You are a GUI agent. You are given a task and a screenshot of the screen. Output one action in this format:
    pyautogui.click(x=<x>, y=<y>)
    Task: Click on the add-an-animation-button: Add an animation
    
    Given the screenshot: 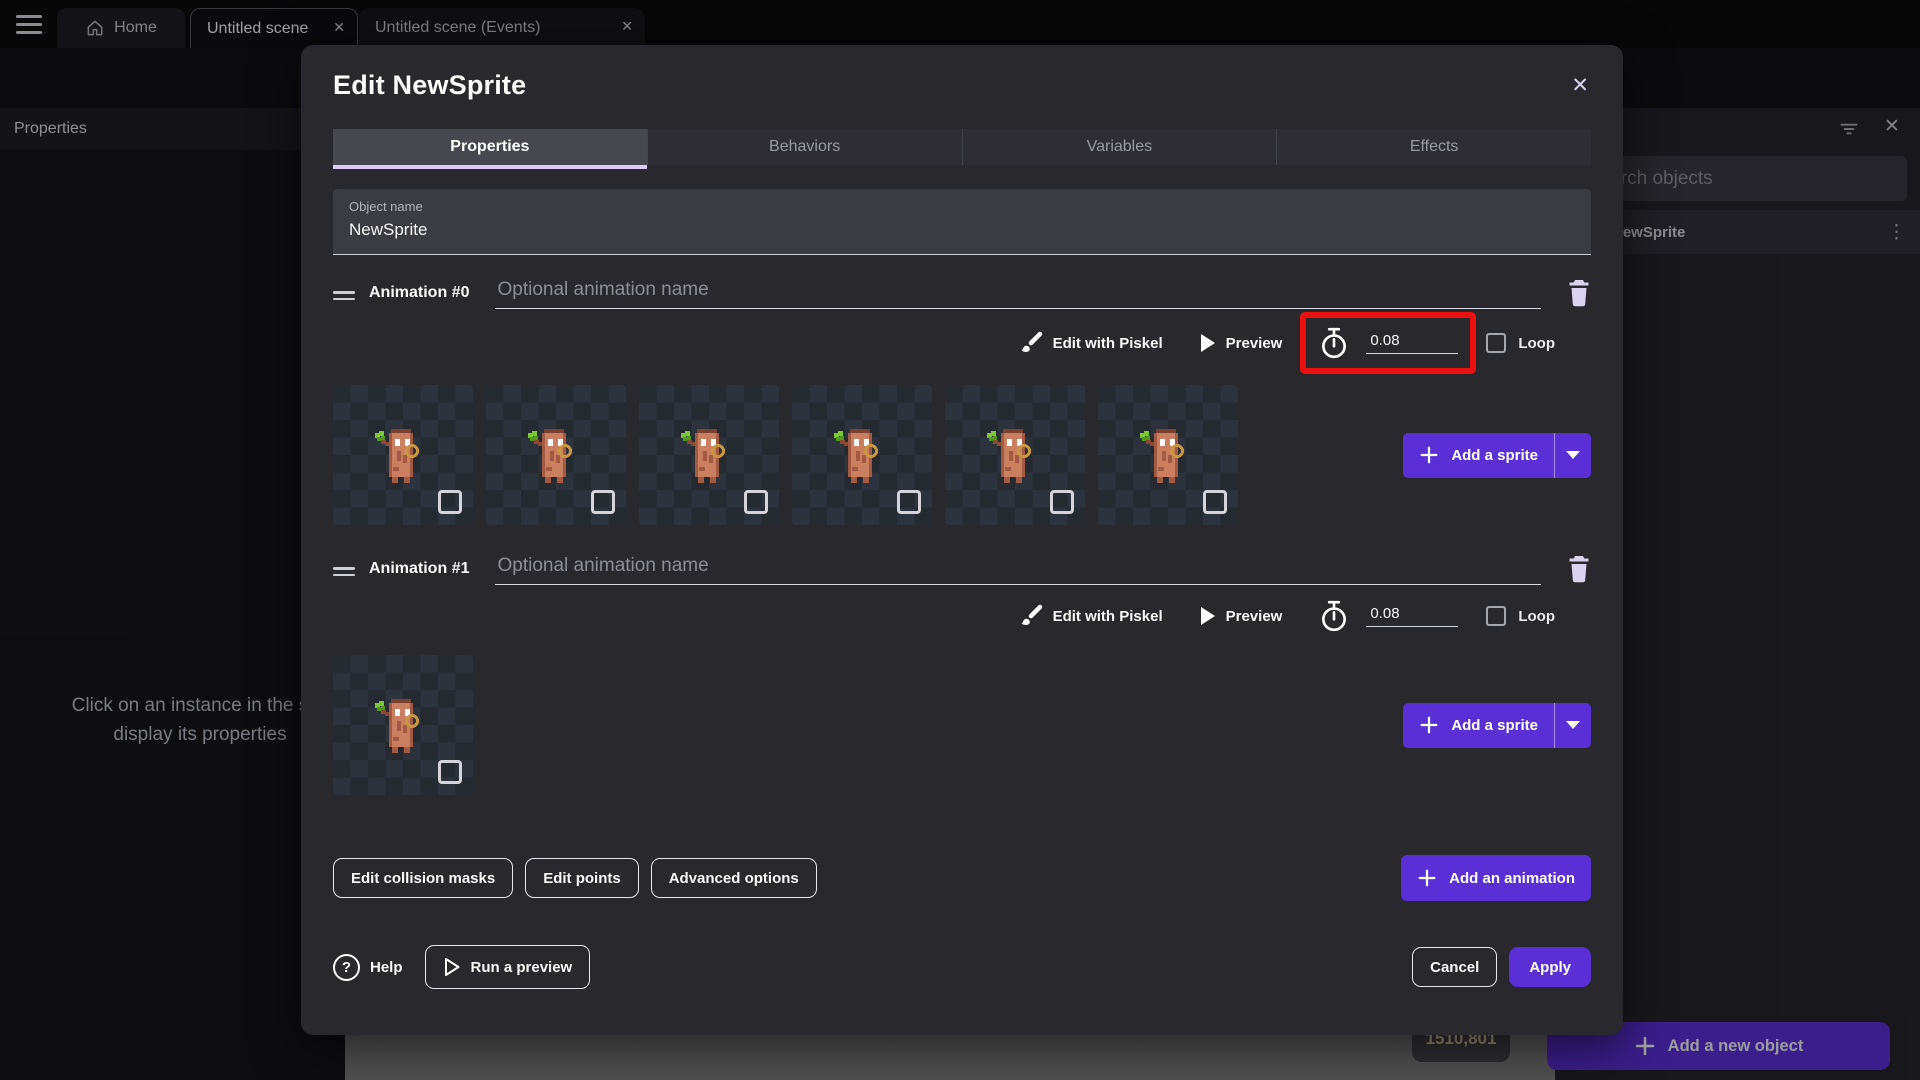 What is the action you would take?
    pyautogui.click(x=1496, y=878)
    